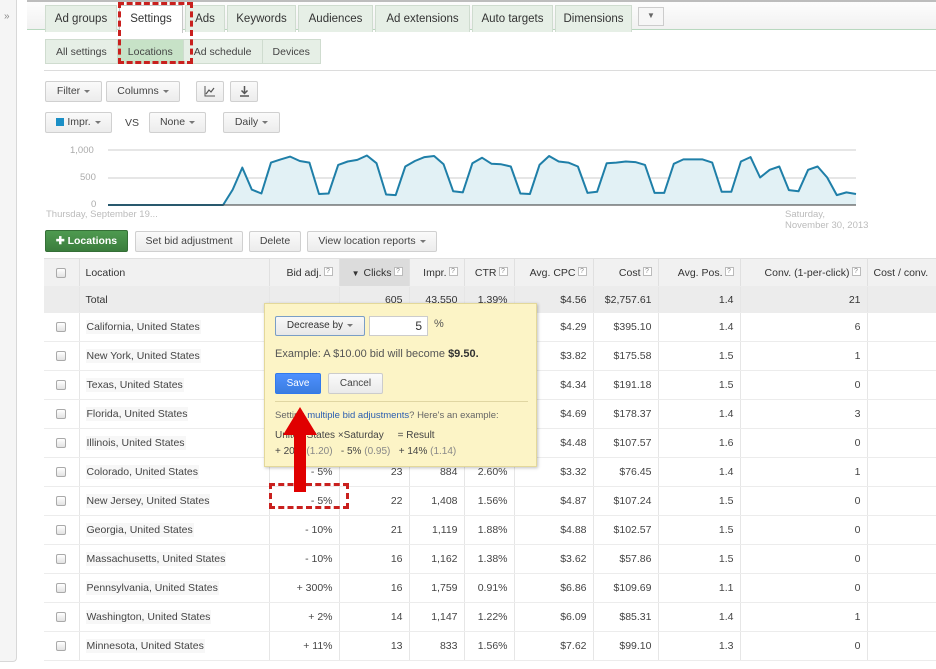 The height and width of the screenshot is (669, 936). I want to click on toggle-chart-button, so click(210, 91).